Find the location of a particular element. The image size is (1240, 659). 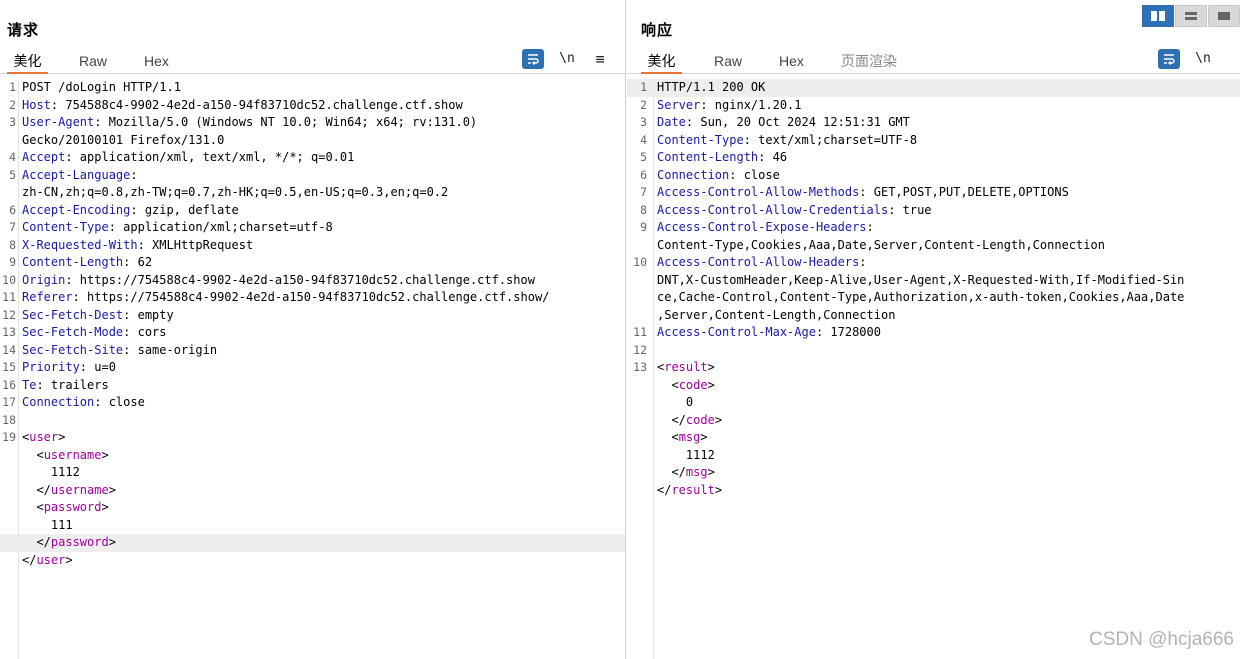

code-text: POST /doLogin HTTP/1.1 is located at coordinates (101, 87).